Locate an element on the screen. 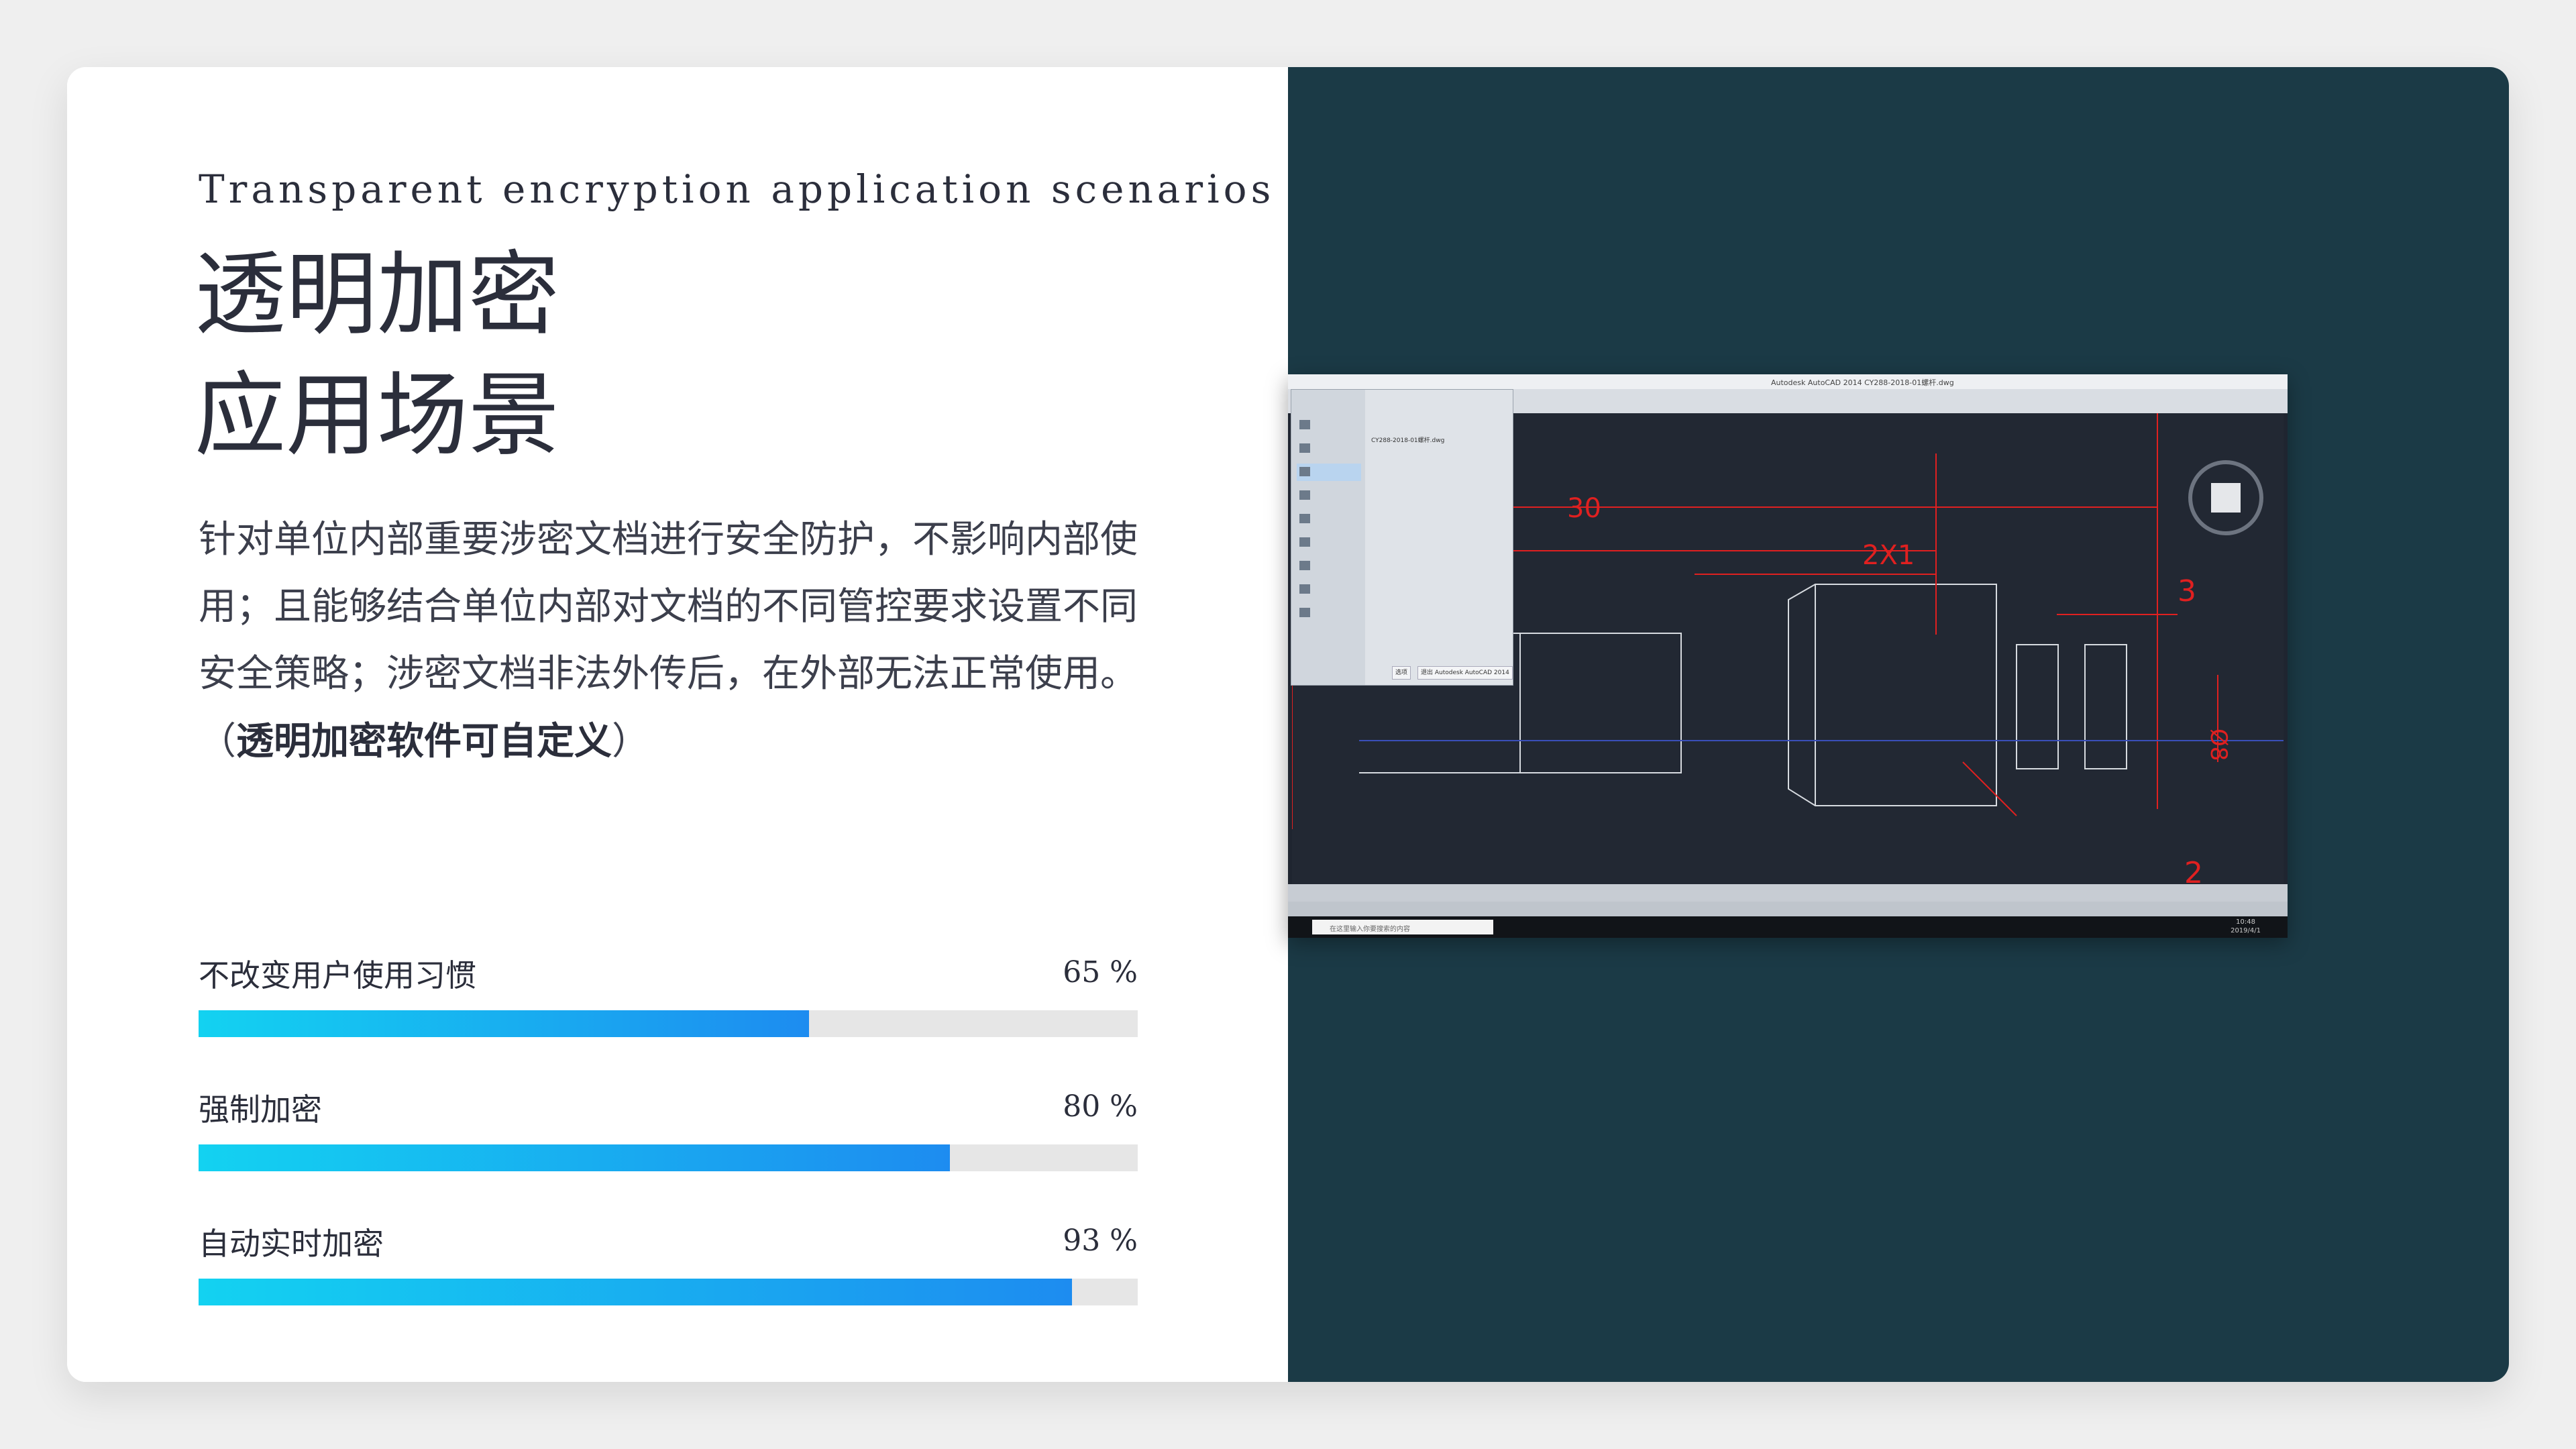 Image resolution: width=2576 pixels, height=1449 pixels. command-line is located at coordinates (1788, 893).